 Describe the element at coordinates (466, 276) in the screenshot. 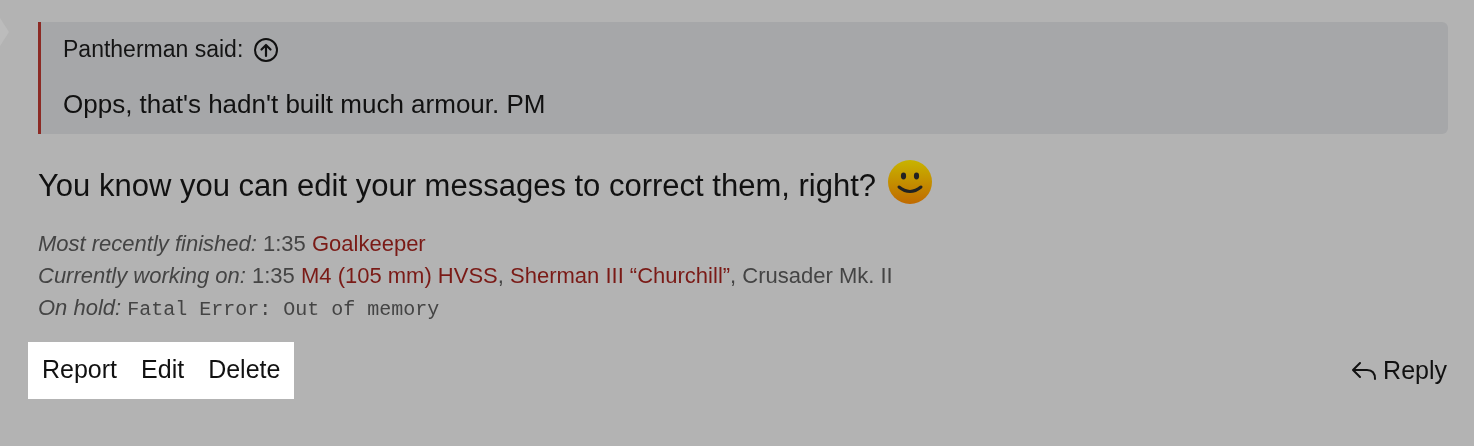

I see `signature-line: Currently working on: 1:35 M4 (105 mm) HVSS, Sherman III “Churchill”, Crusader Mk. II` at that location.